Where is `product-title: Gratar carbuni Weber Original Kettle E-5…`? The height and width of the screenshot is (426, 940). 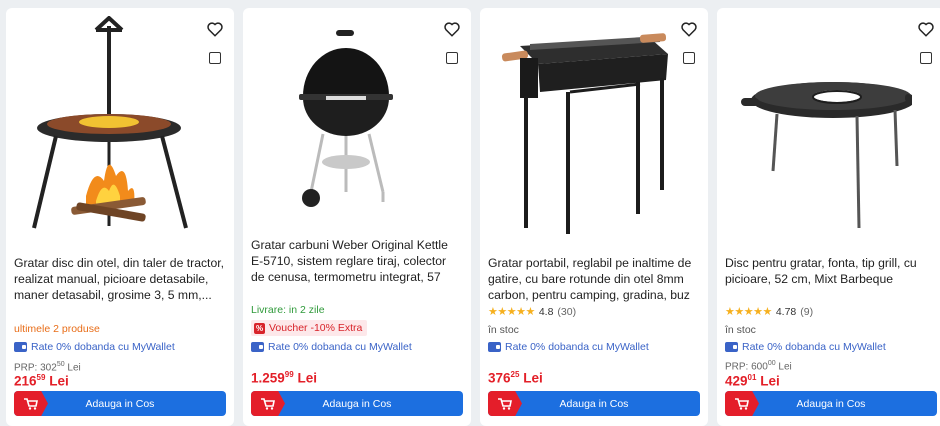 product-title: Gratar carbuni Weber Original Kettle E-5… is located at coordinates (357, 261).